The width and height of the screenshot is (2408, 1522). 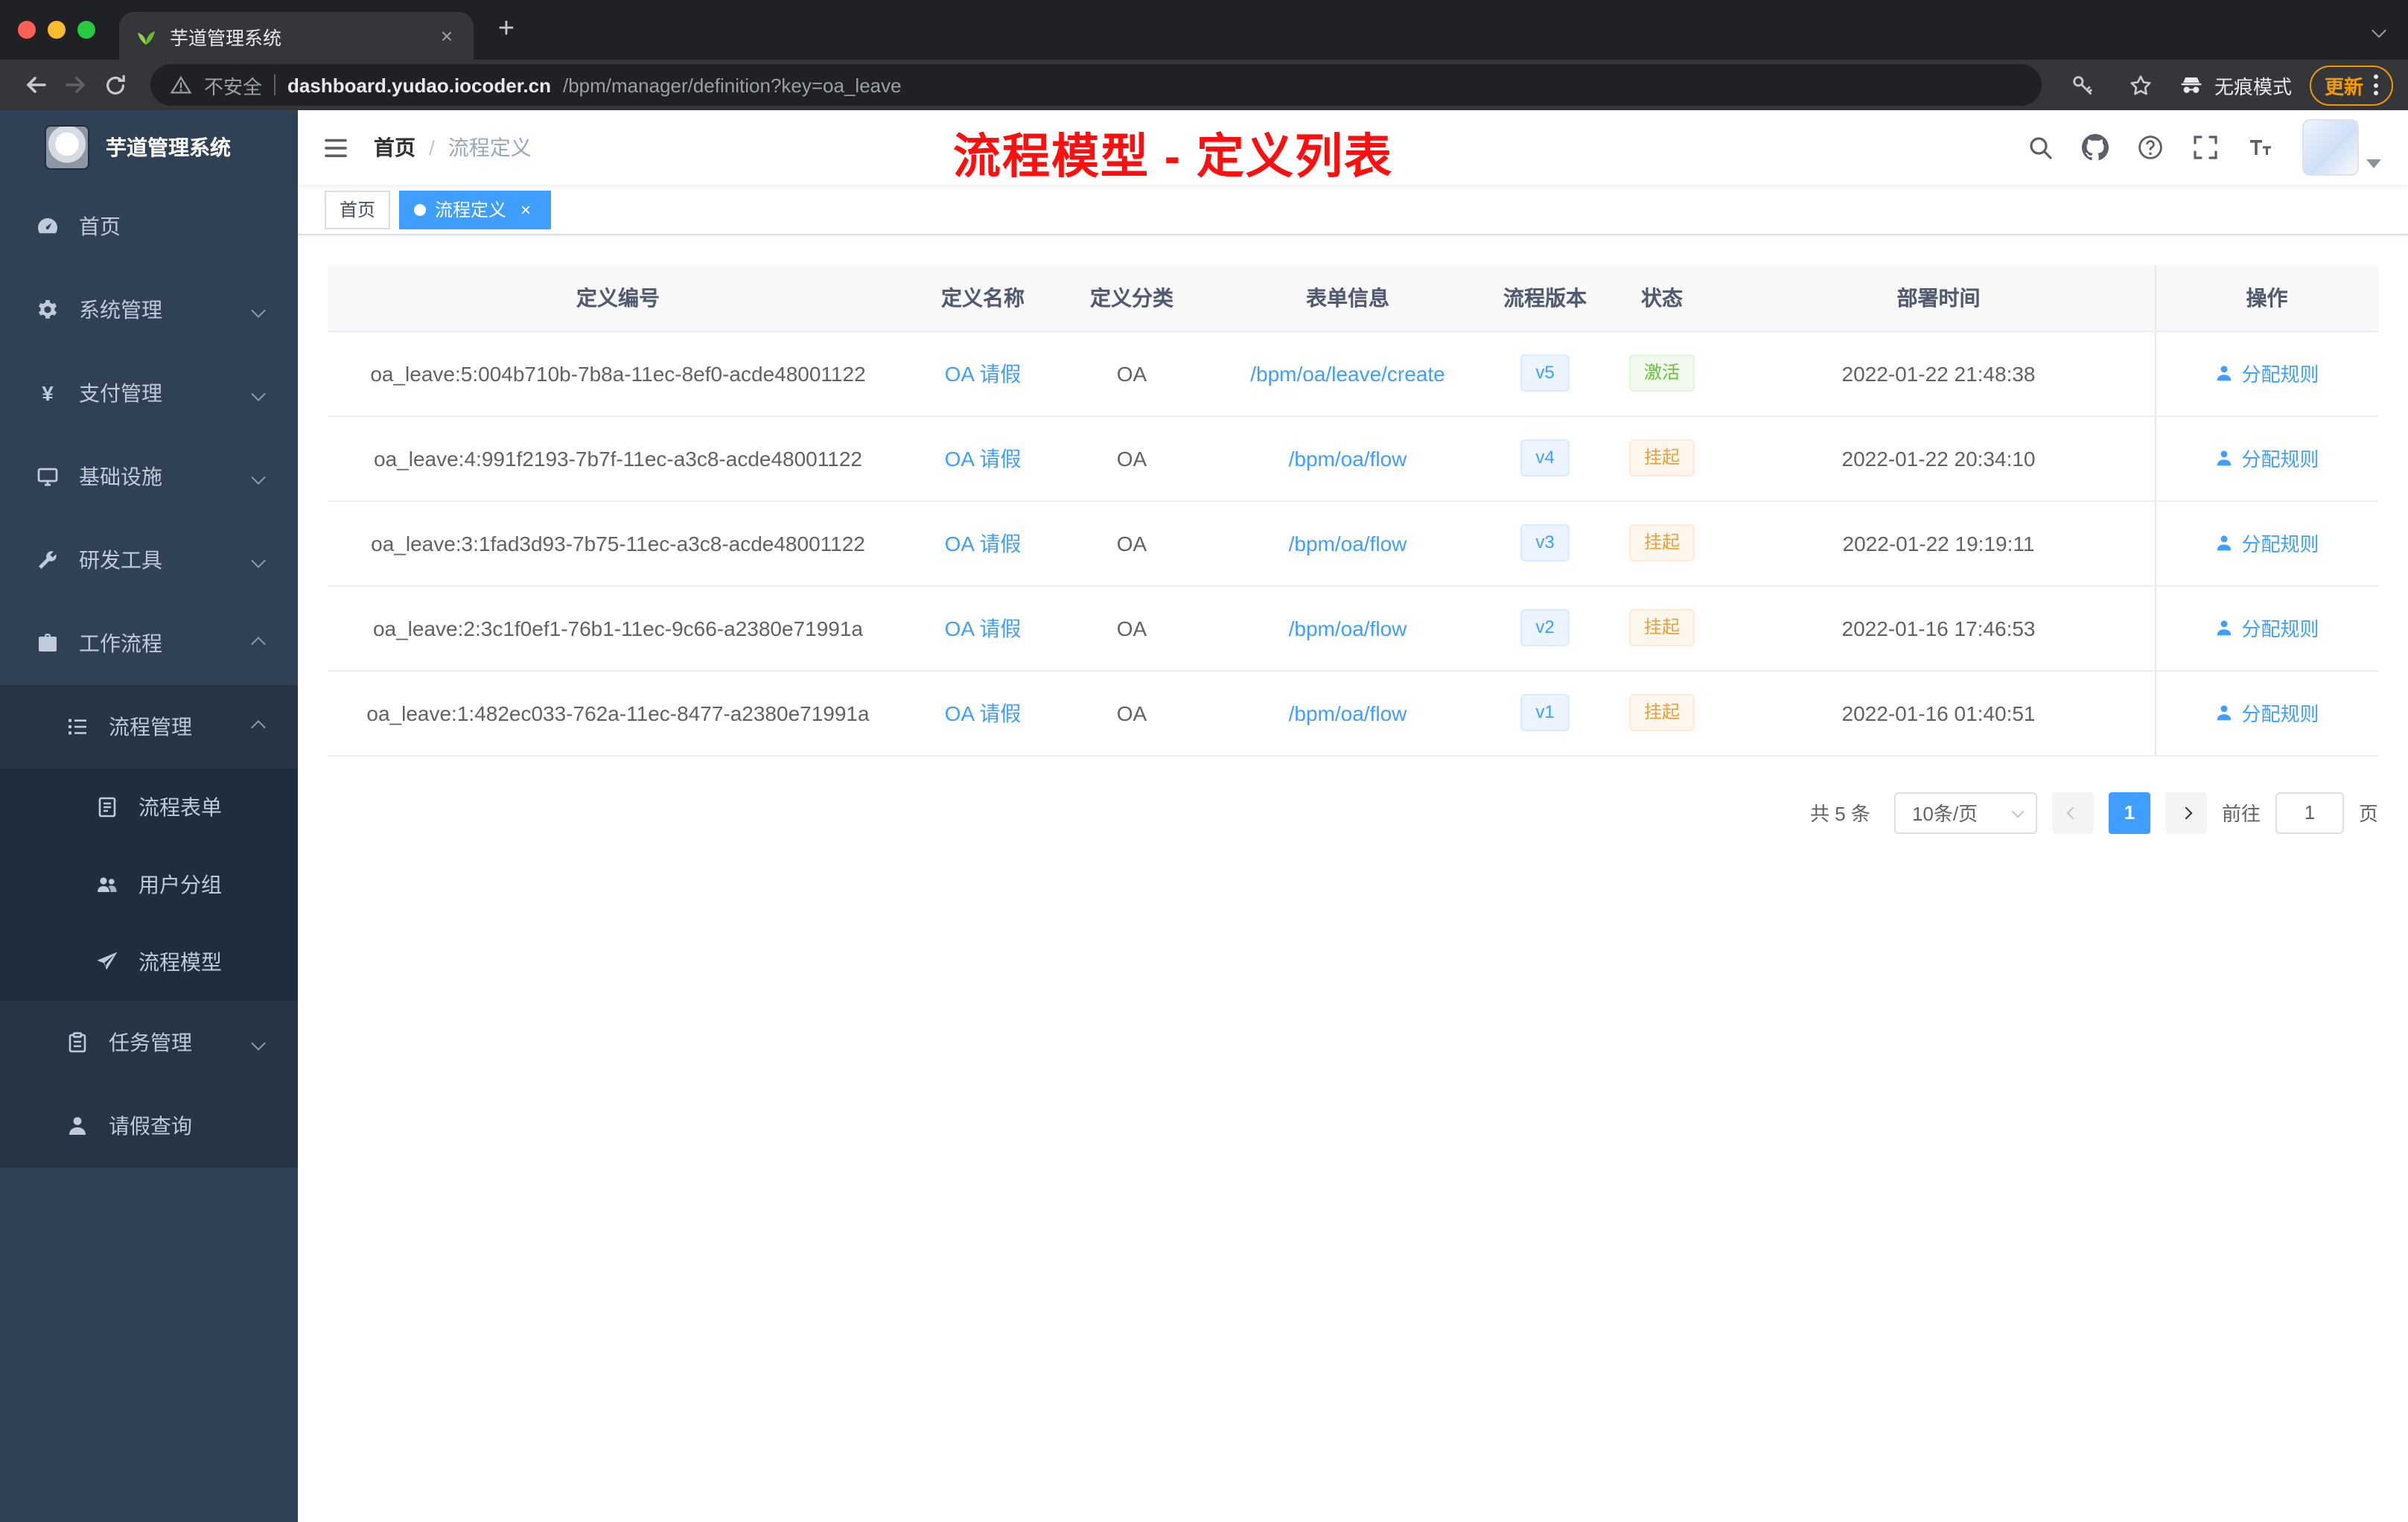 I want to click on cell-deployed-at: 2022-01-16 01:40:51, so click(x=1939, y=713).